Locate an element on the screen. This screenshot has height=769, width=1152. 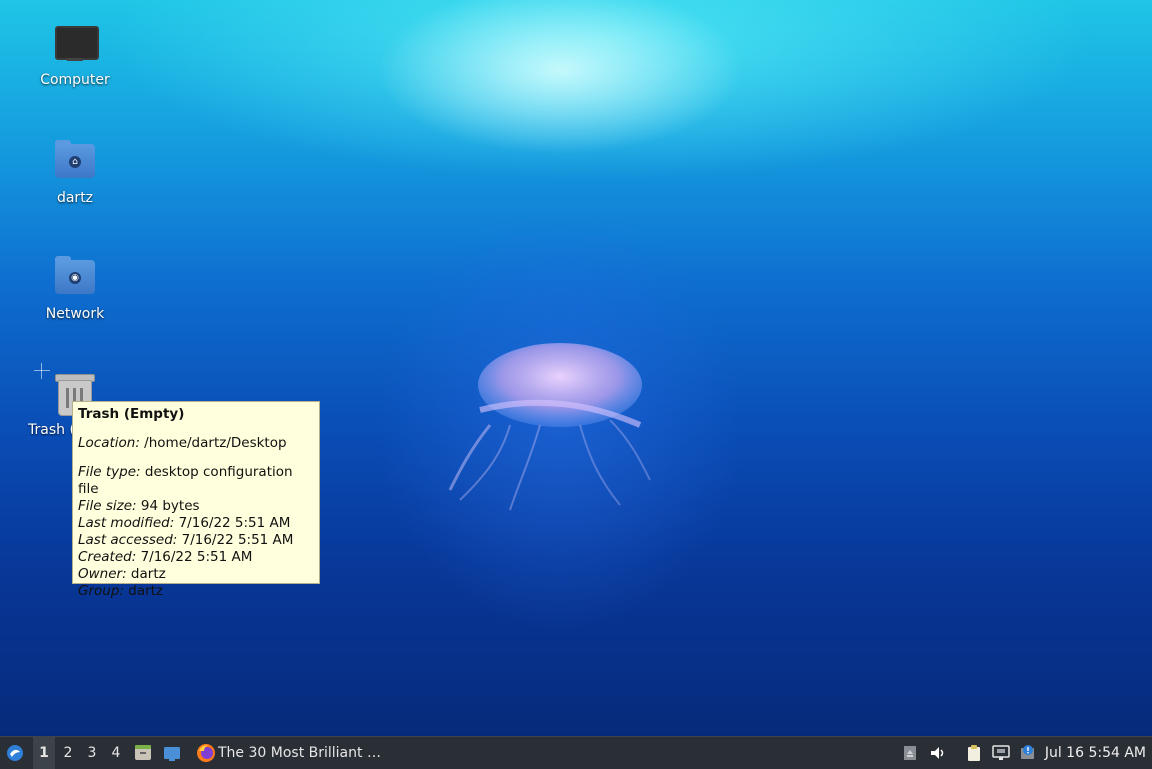
desktop-icon-network: ◉ Network is located at coordinates (75, 288).